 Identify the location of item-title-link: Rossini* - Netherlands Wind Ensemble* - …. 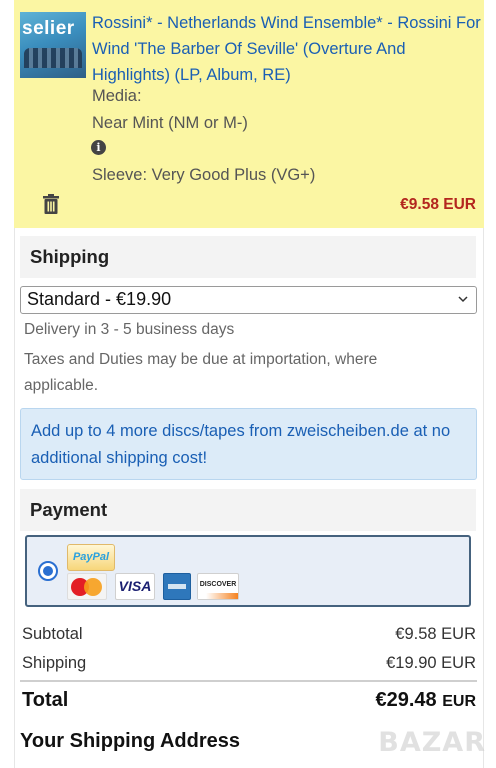
(287, 49).